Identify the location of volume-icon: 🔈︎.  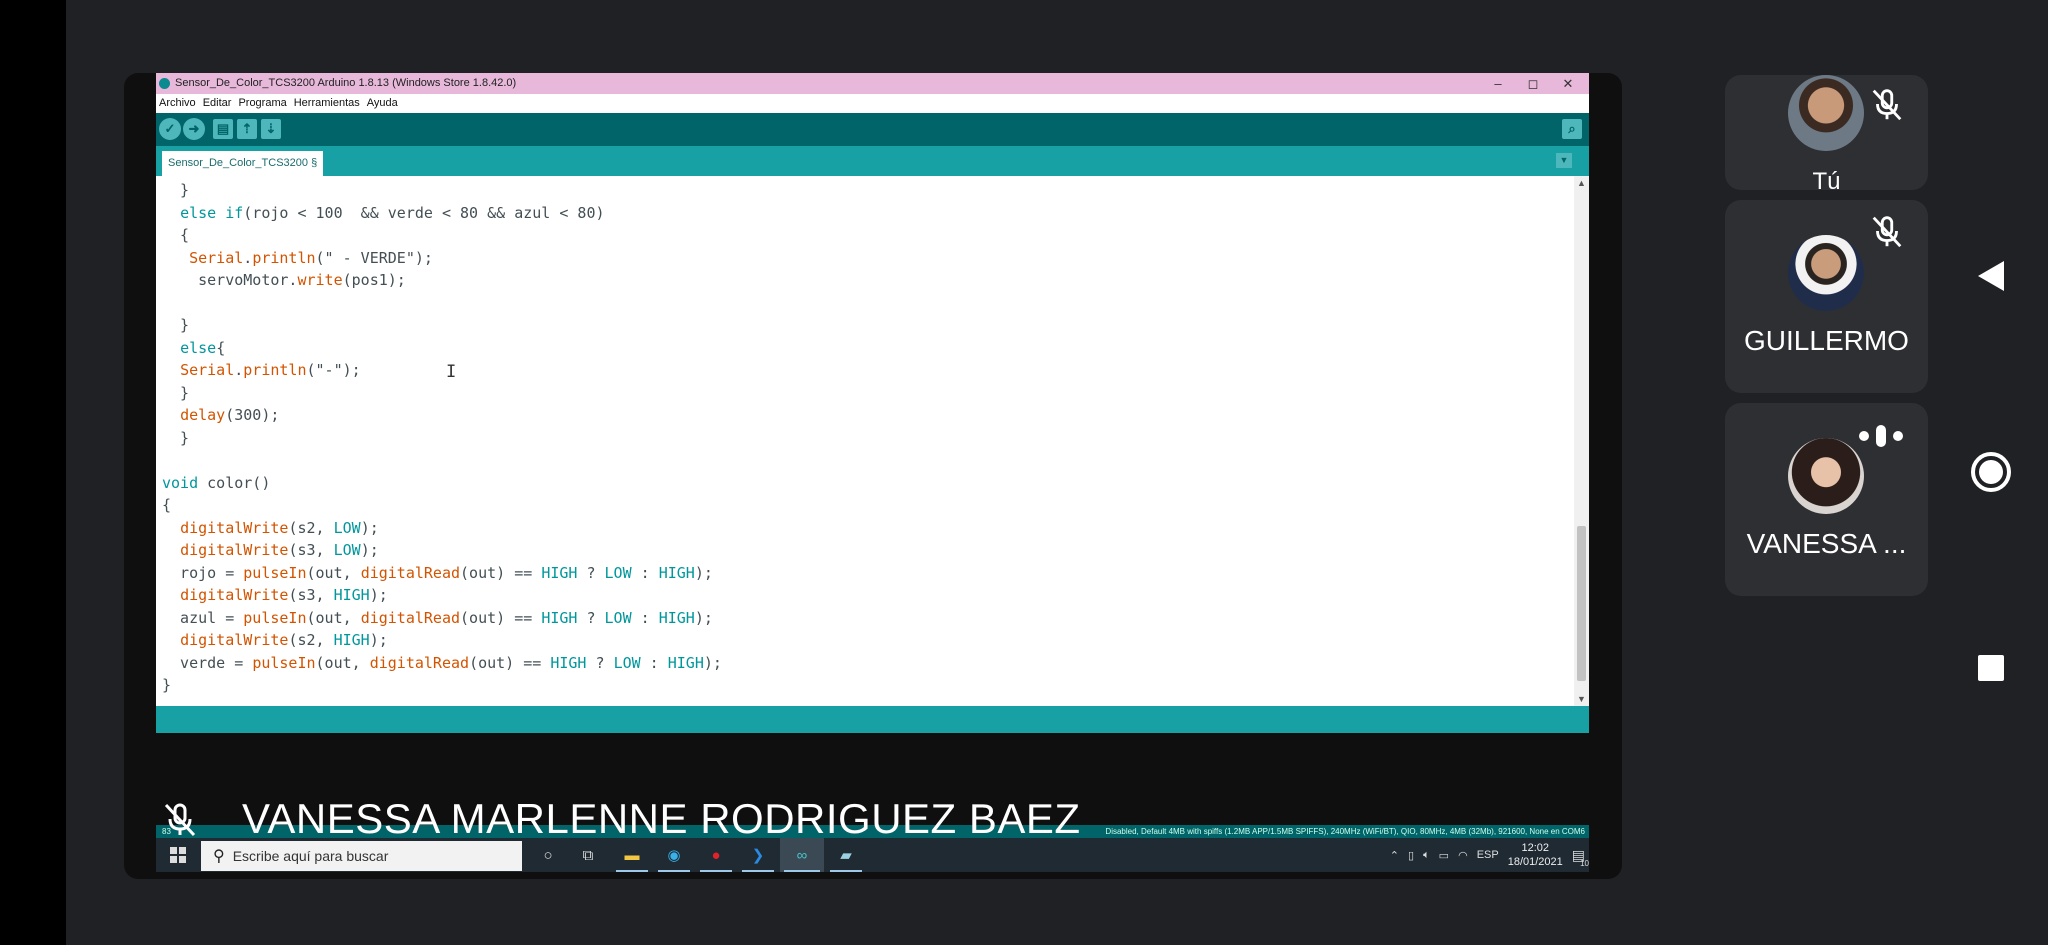
(1426, 855).